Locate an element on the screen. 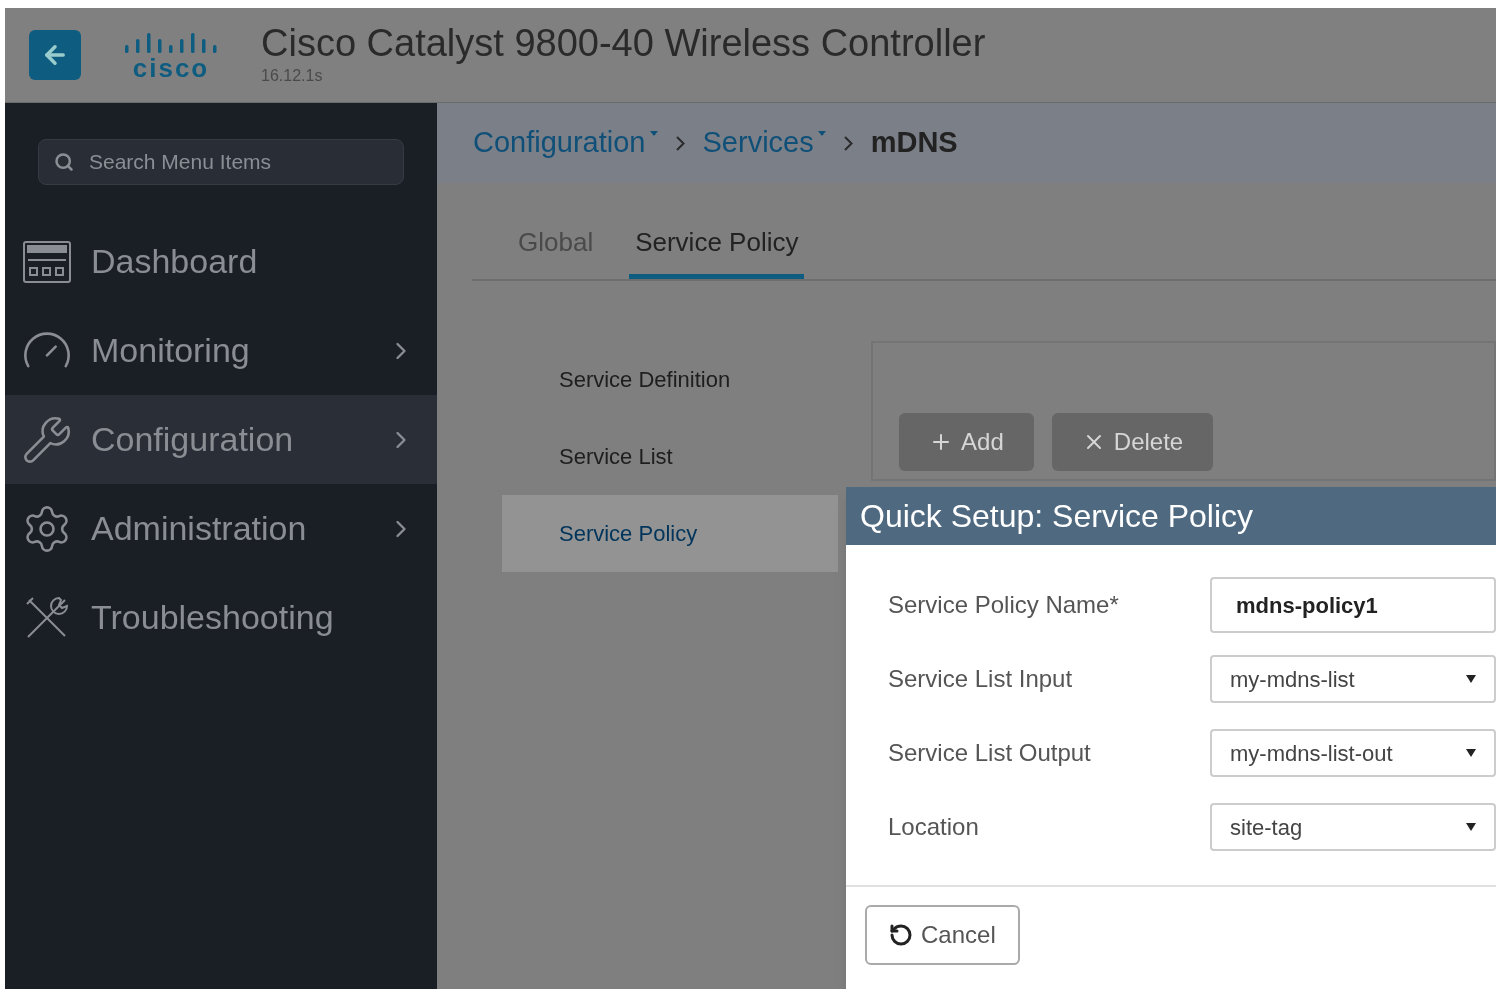 Image resolution: width=1496 pixels, height=989 pixels. cancel-button: Cancel is located at coordinates (942, 935).